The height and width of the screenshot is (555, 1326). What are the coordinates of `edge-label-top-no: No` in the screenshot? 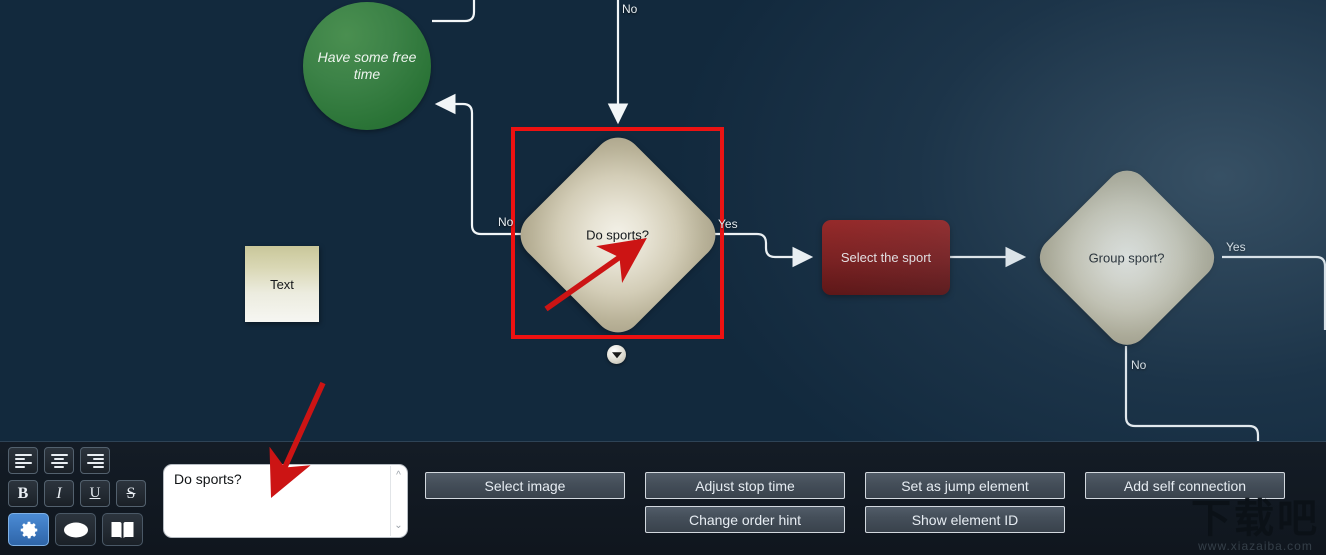 It's located at (630, 9).